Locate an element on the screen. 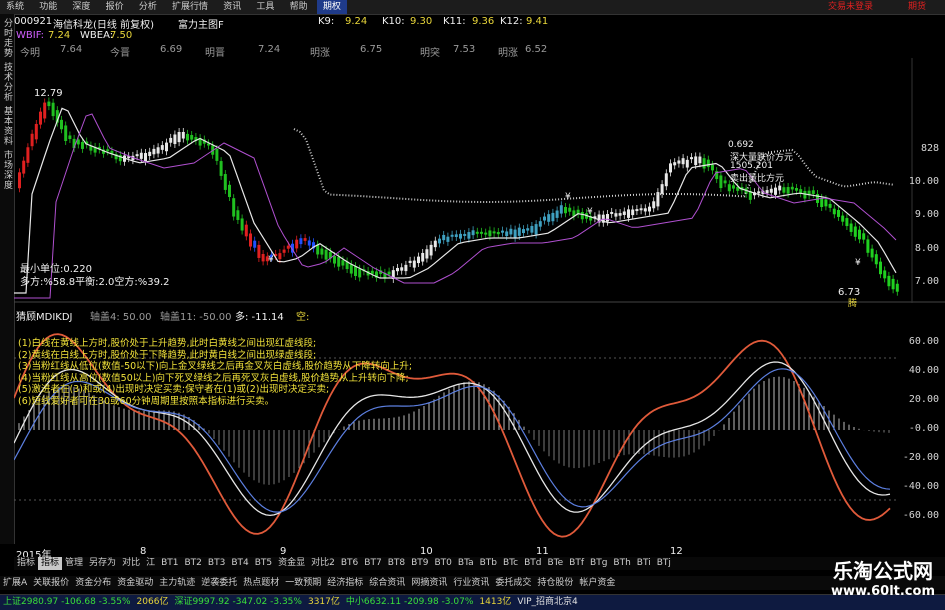 This screenshot has height=610, width=945. function-tab: 热点题材 is located at coordinates (261, 583).